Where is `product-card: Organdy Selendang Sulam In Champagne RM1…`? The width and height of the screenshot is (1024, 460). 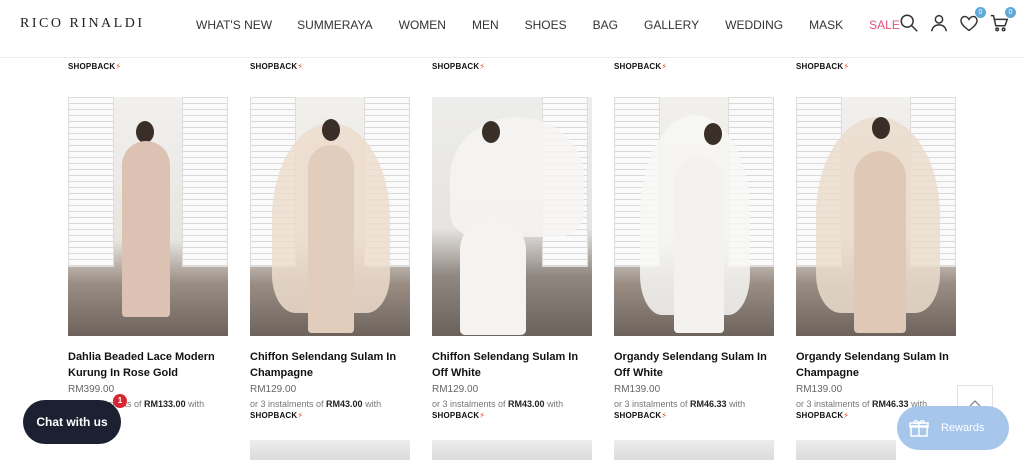
product-card: Organdy Selendang Sulam In Champagne RM1… is located at coordinates (876, 258).